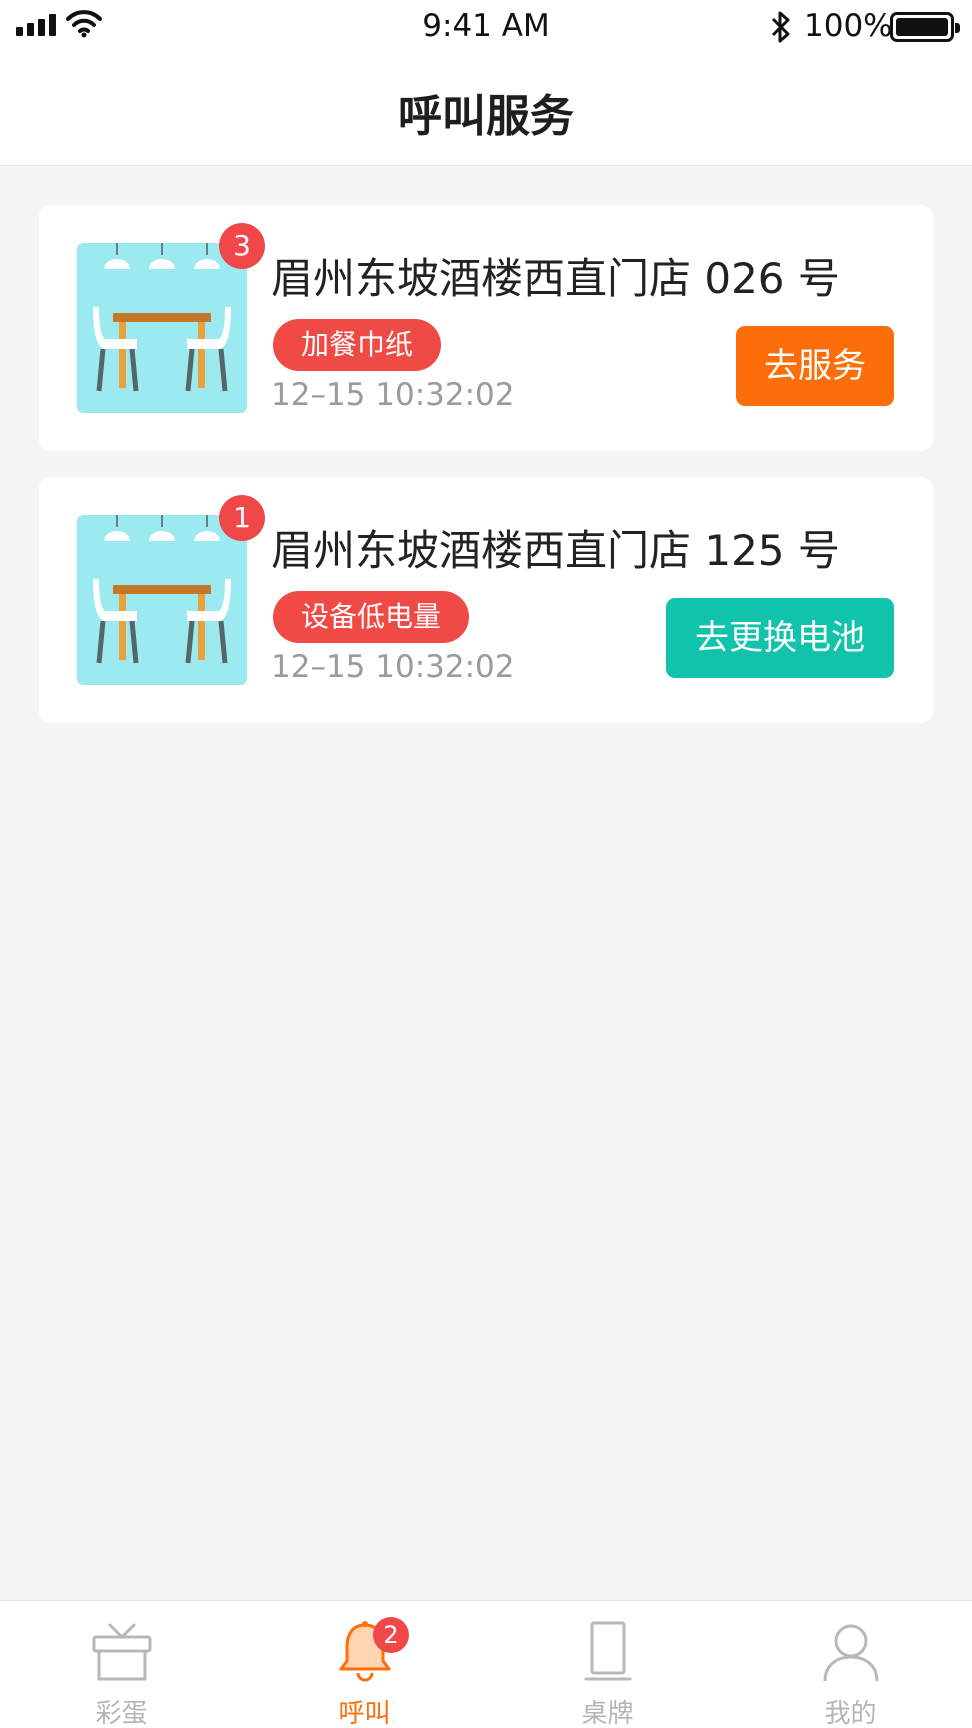 The height and width of the screenshot is (1728, 972). What do you see at coordinates (555, 550) in the screenshot?
I see `table-title: 眉州东坡酒楼西直门店 125 号` at bounding box center [555, 550].